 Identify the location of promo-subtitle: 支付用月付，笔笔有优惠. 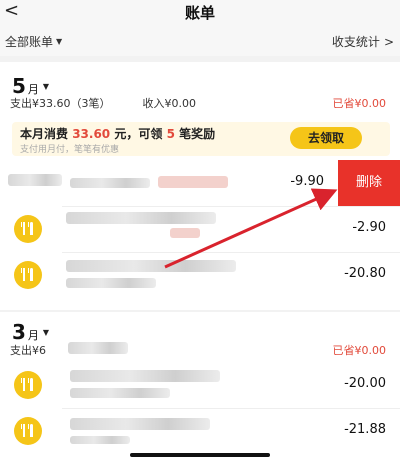
(70, 150).